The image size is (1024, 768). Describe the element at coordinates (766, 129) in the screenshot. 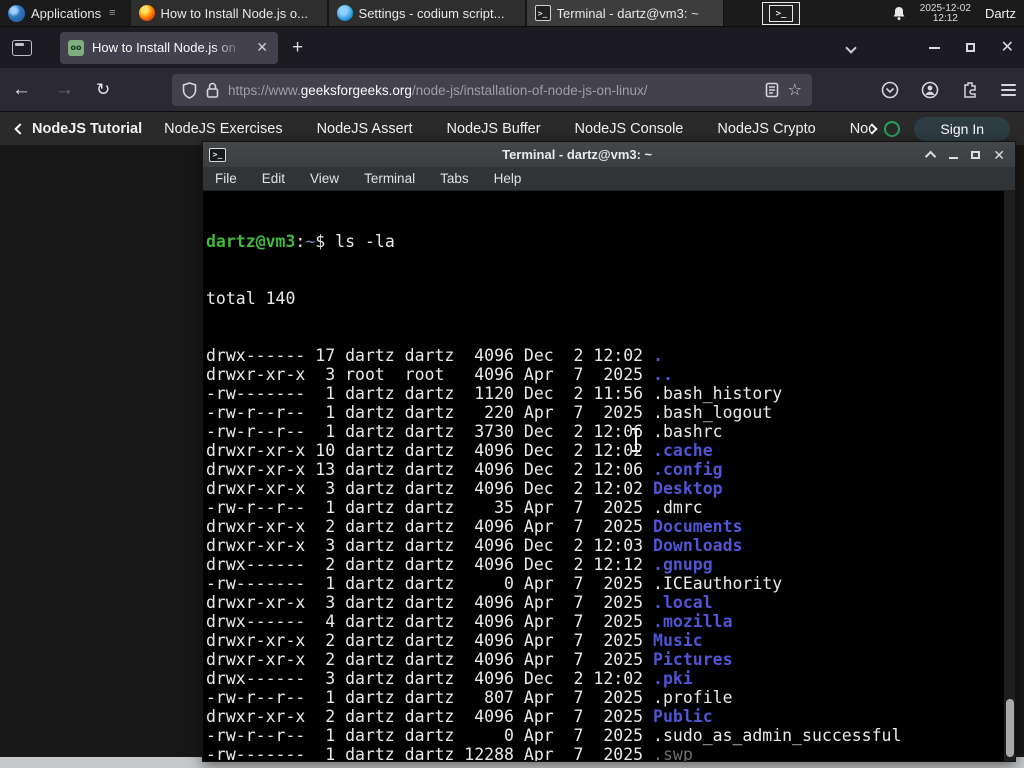

I see `gfg-nav-item: NodeJS Crypto` at that location.